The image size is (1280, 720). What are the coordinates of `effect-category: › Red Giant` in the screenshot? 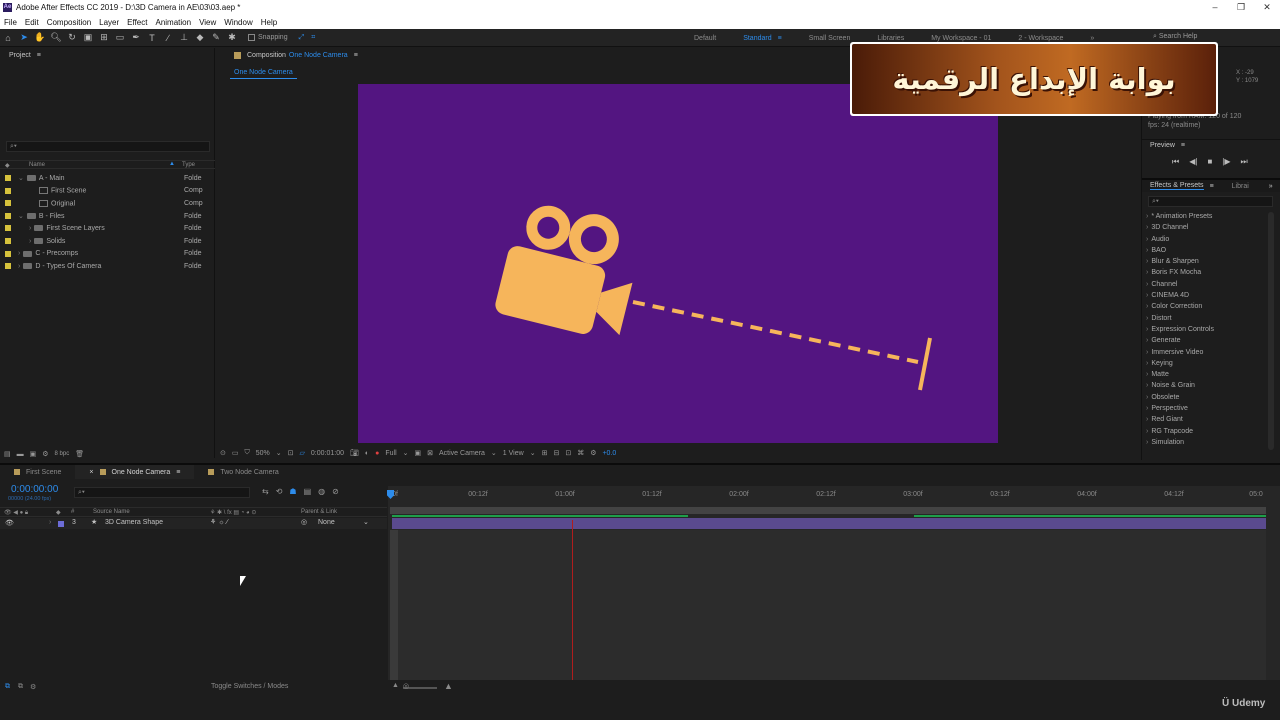 It's located at (1206, 419).